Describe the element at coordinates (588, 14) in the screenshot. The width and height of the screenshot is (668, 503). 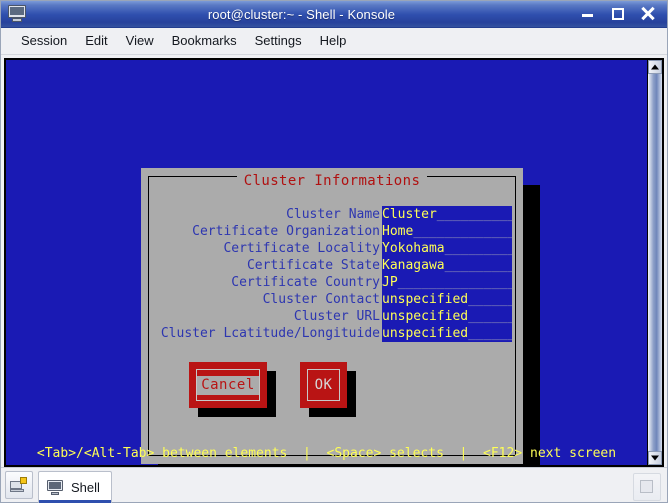
I see `minimize-icon` at that location.